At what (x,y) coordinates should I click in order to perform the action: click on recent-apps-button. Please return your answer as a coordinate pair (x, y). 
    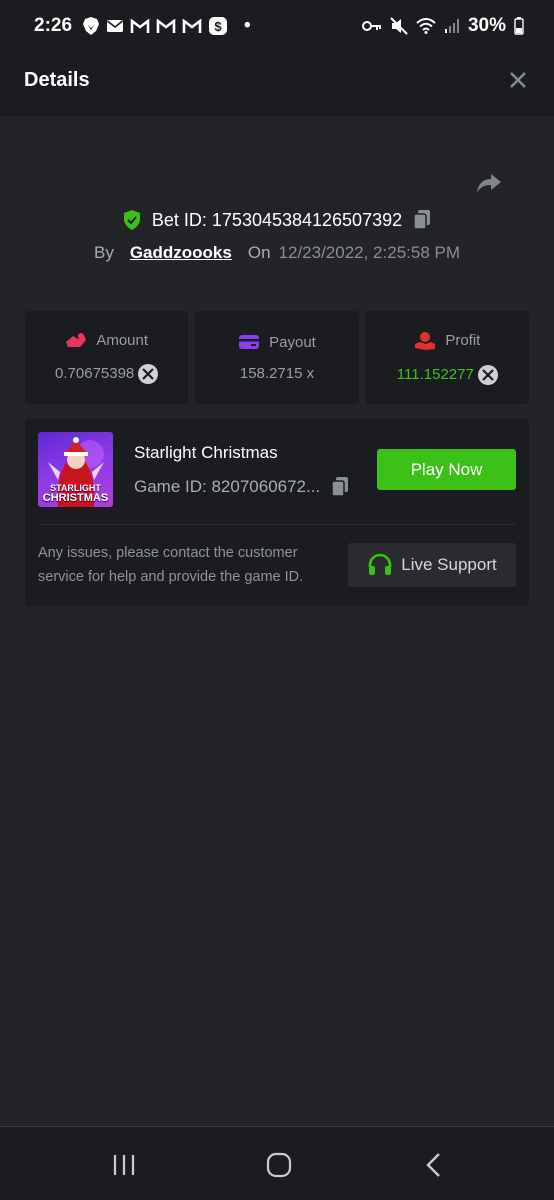
    Looking at the image, I should click on (124, 1165).